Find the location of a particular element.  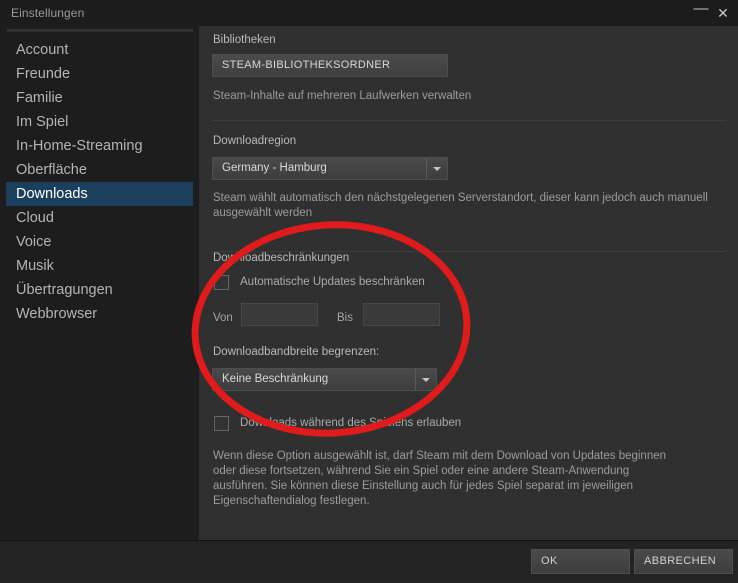

sidebar-item-bertragungen: Übertragungen is located at coordinates (99, 290).